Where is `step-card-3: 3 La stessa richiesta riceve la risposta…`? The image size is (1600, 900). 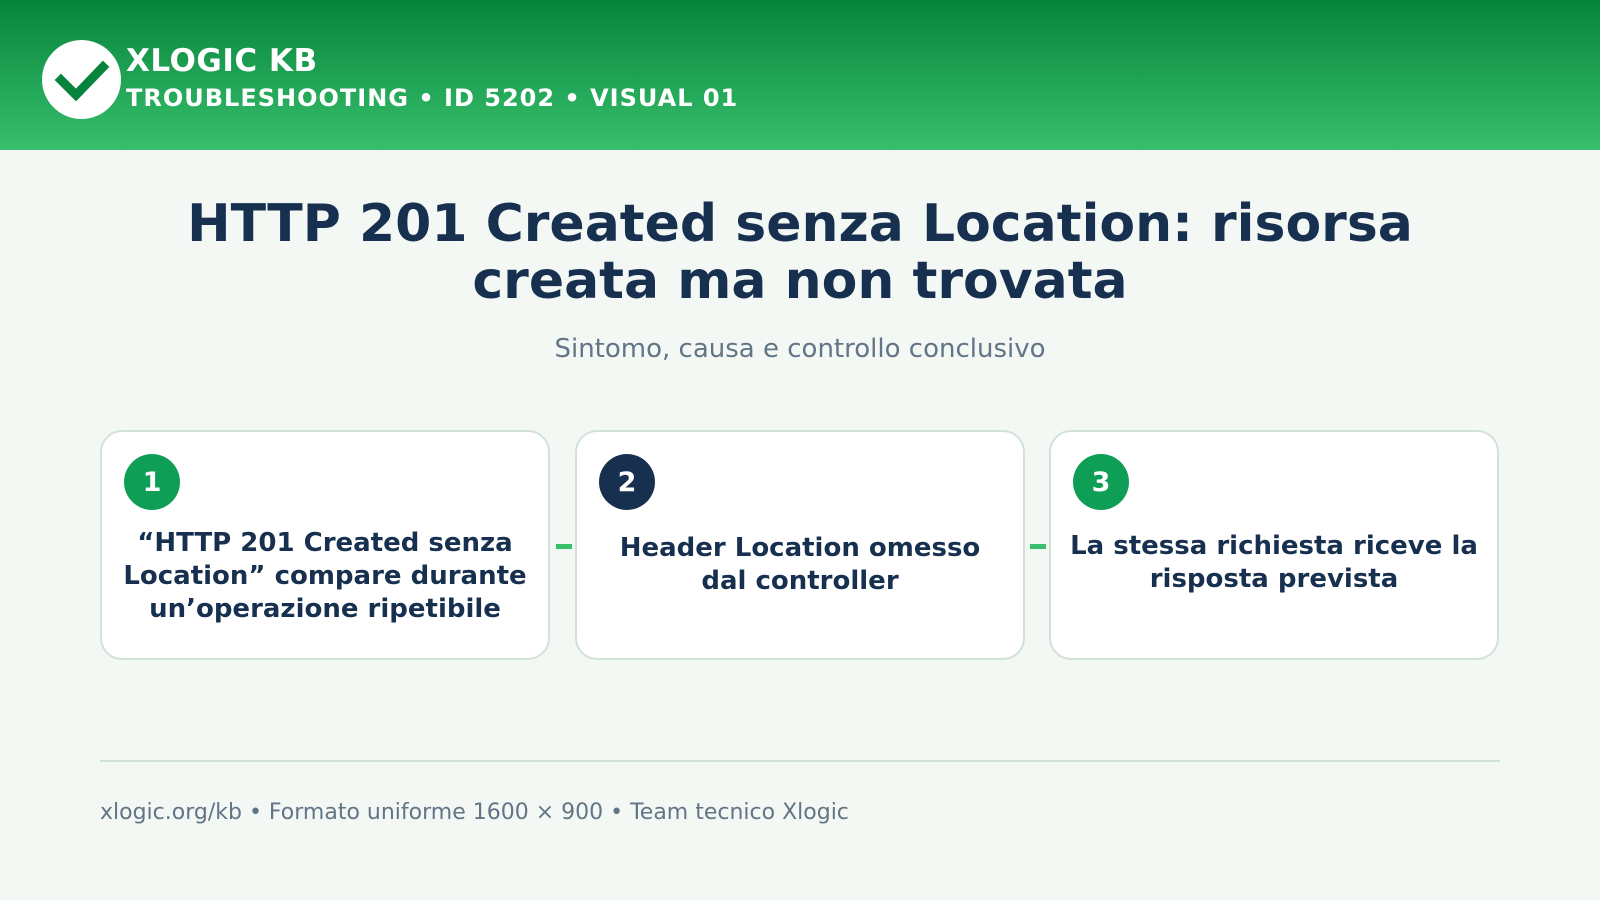 step-card-3: 3 La stessa richiesta riceve la risposta… is located at coordinates (1274, 545).